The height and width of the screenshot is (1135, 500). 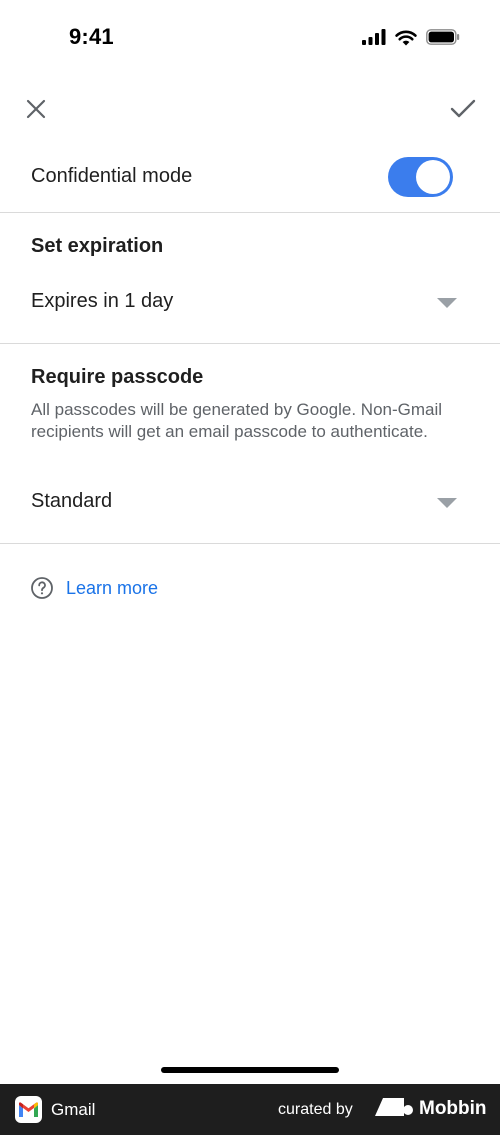 I want to click on require-passcode-title: Require passcode, so click(x=117, y=377).